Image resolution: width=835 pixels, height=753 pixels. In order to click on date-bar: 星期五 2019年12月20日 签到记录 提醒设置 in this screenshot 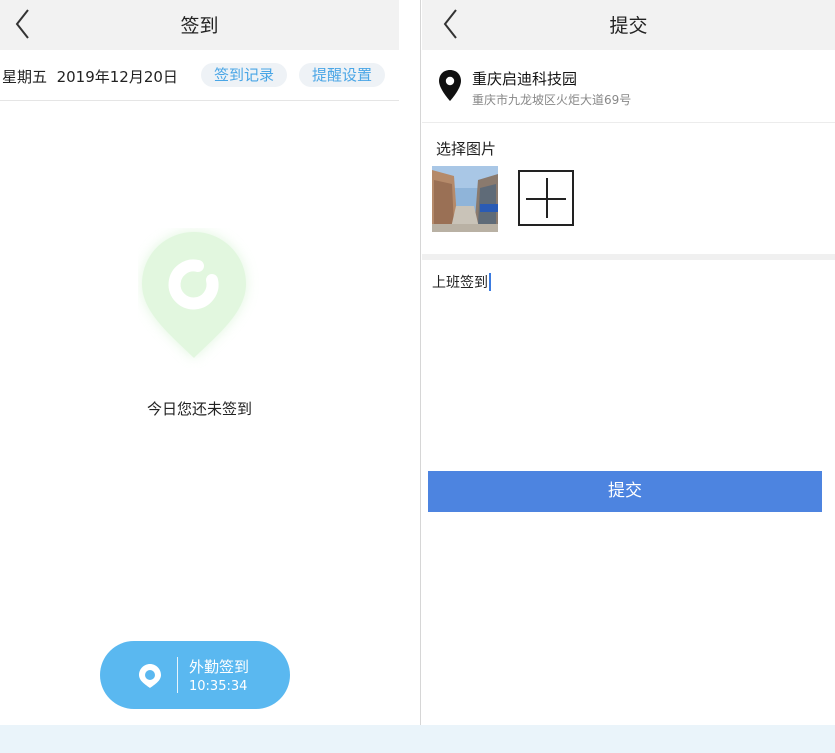, I will do `click(199, 75)`.